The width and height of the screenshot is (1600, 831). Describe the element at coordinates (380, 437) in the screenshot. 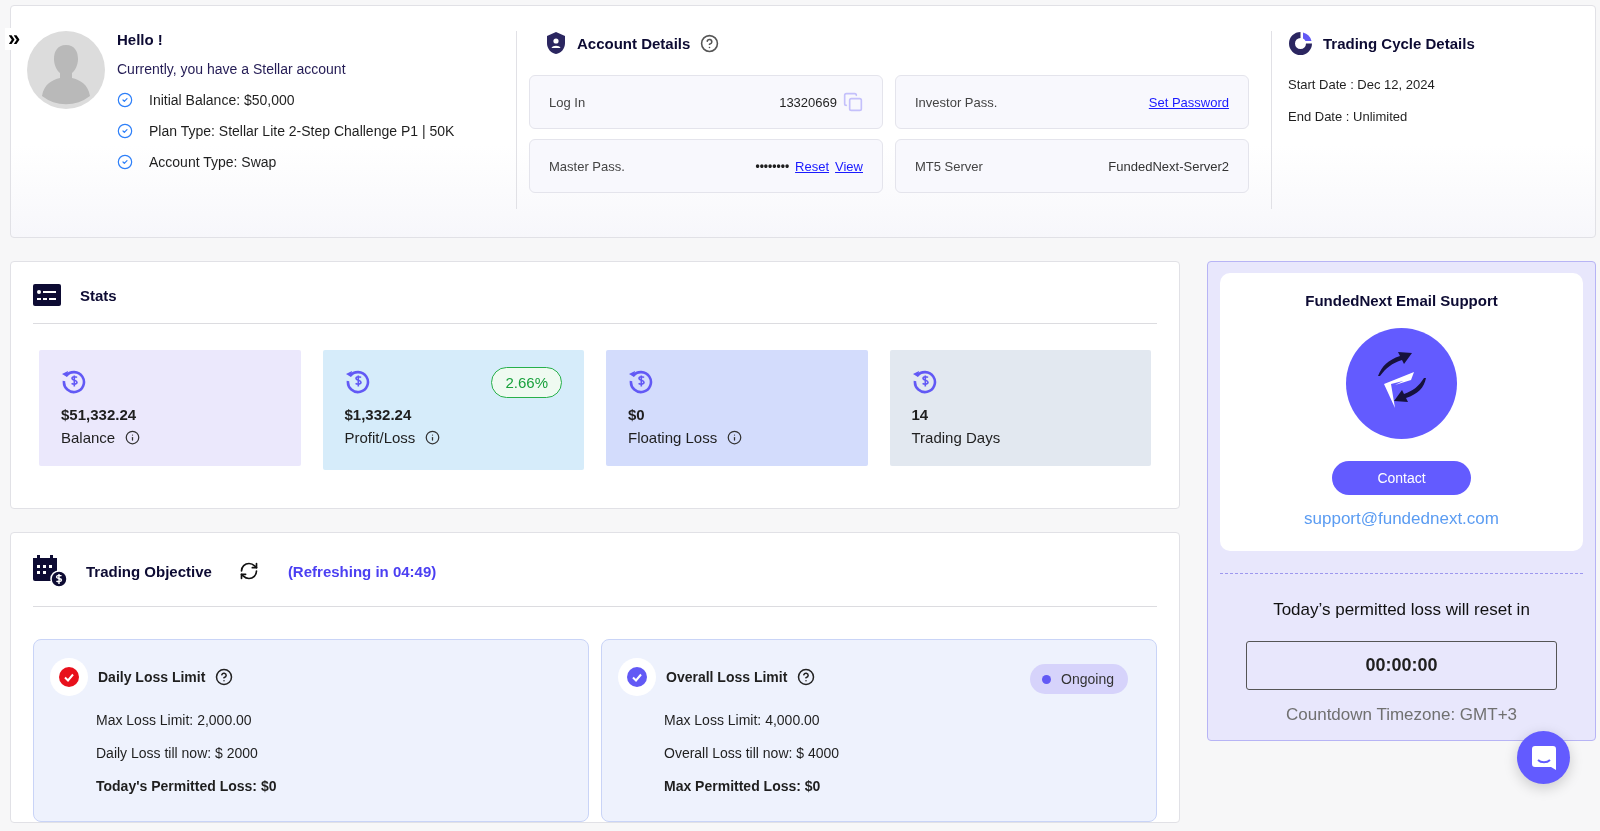

I see `stat-label: Profit/Loss` at that location.